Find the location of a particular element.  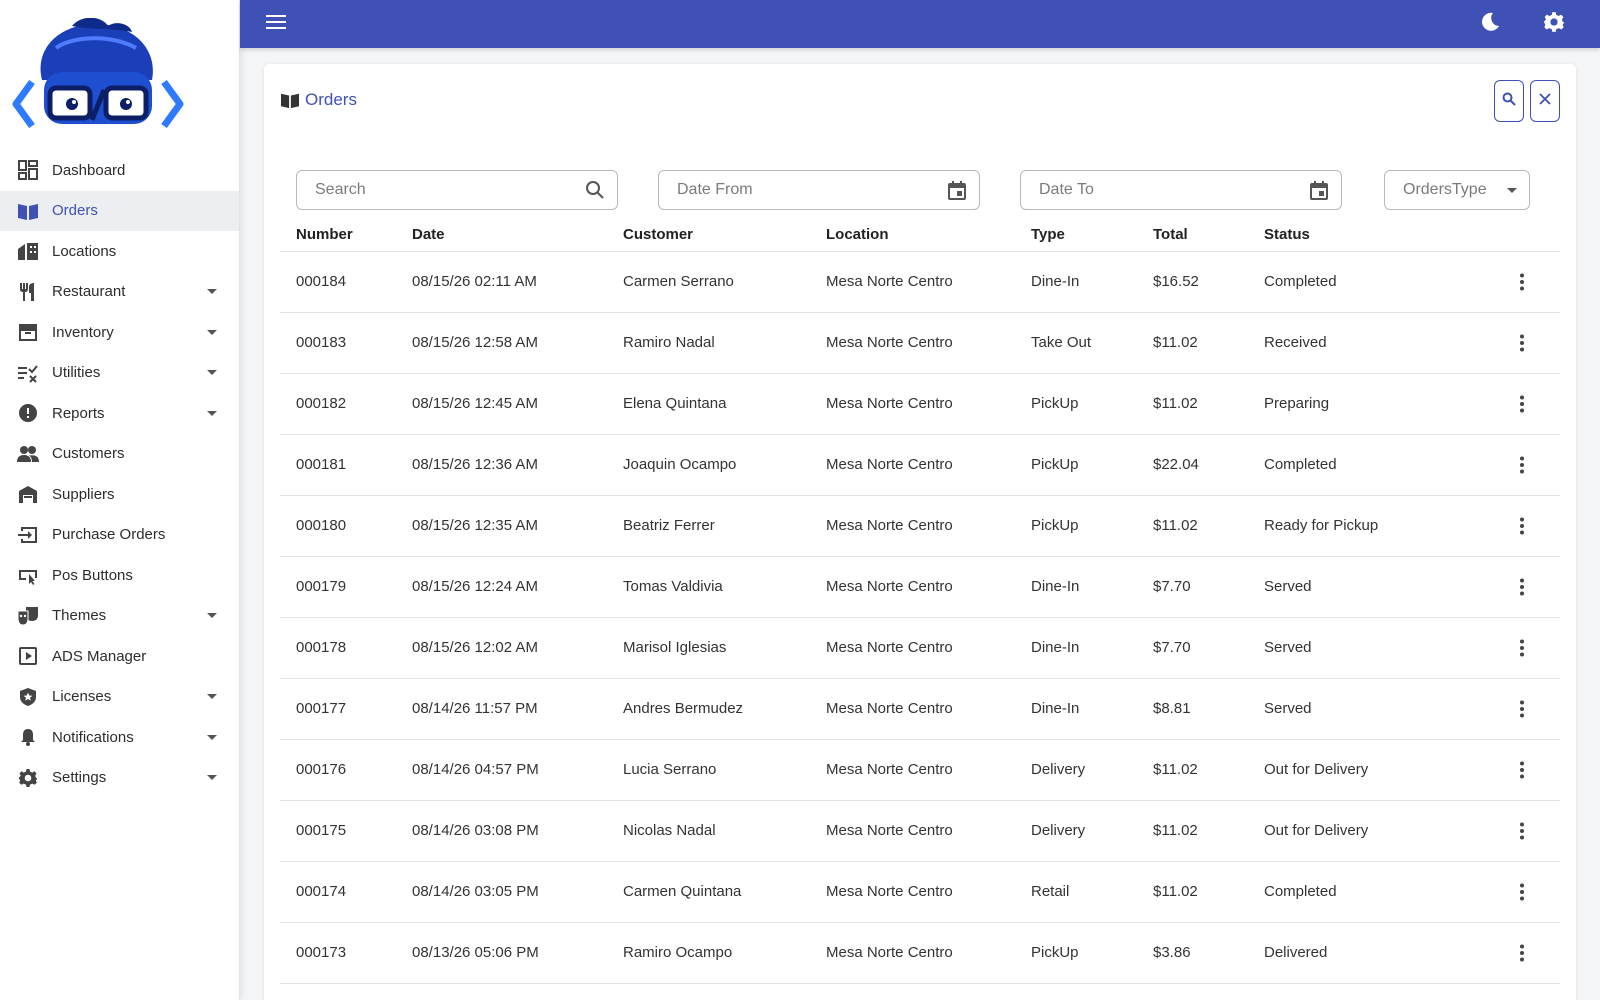

order-number-cell: 000176 is located at coordinates (338, 770).